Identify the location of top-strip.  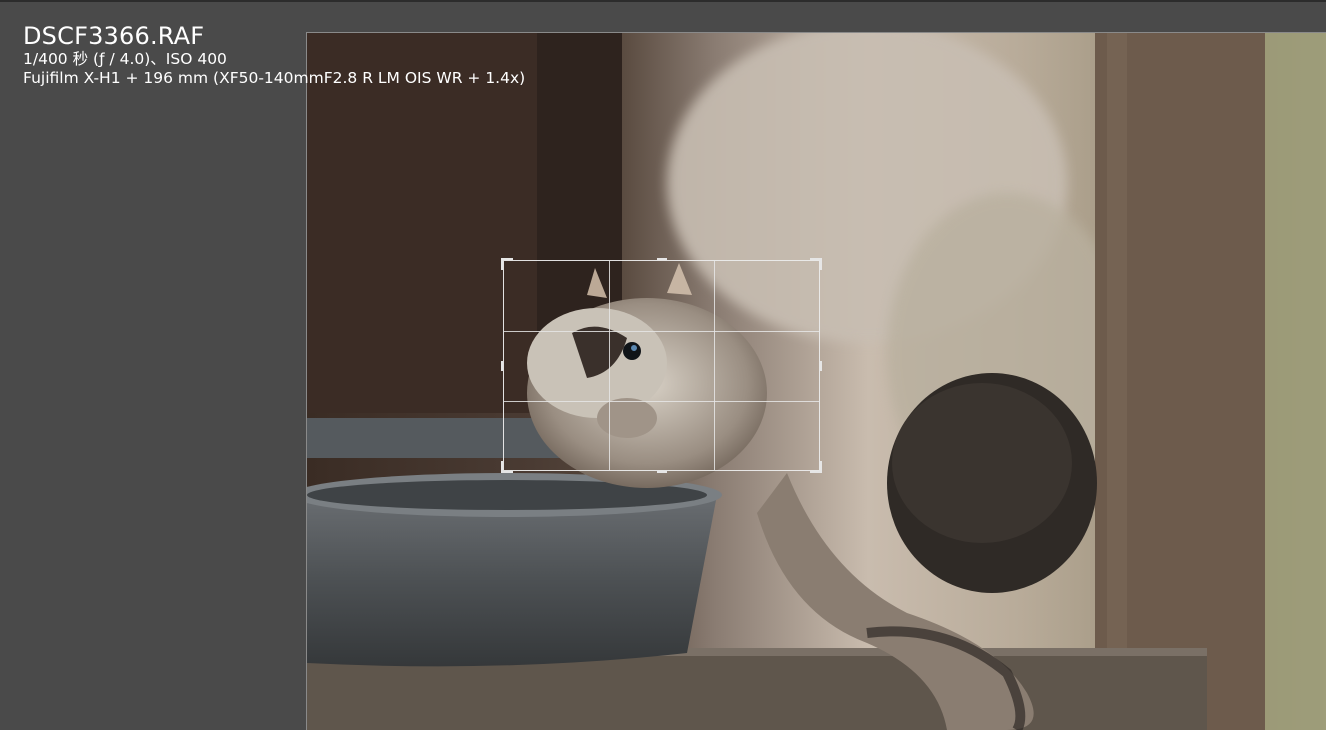
(663, 1).